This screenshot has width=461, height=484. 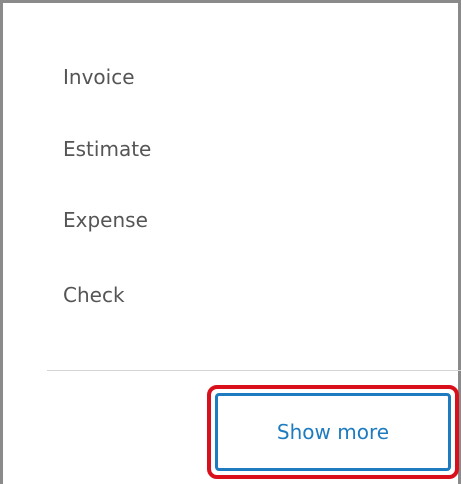 I want to click on menu-item-expense: Expense, so click(x=105, y=220).